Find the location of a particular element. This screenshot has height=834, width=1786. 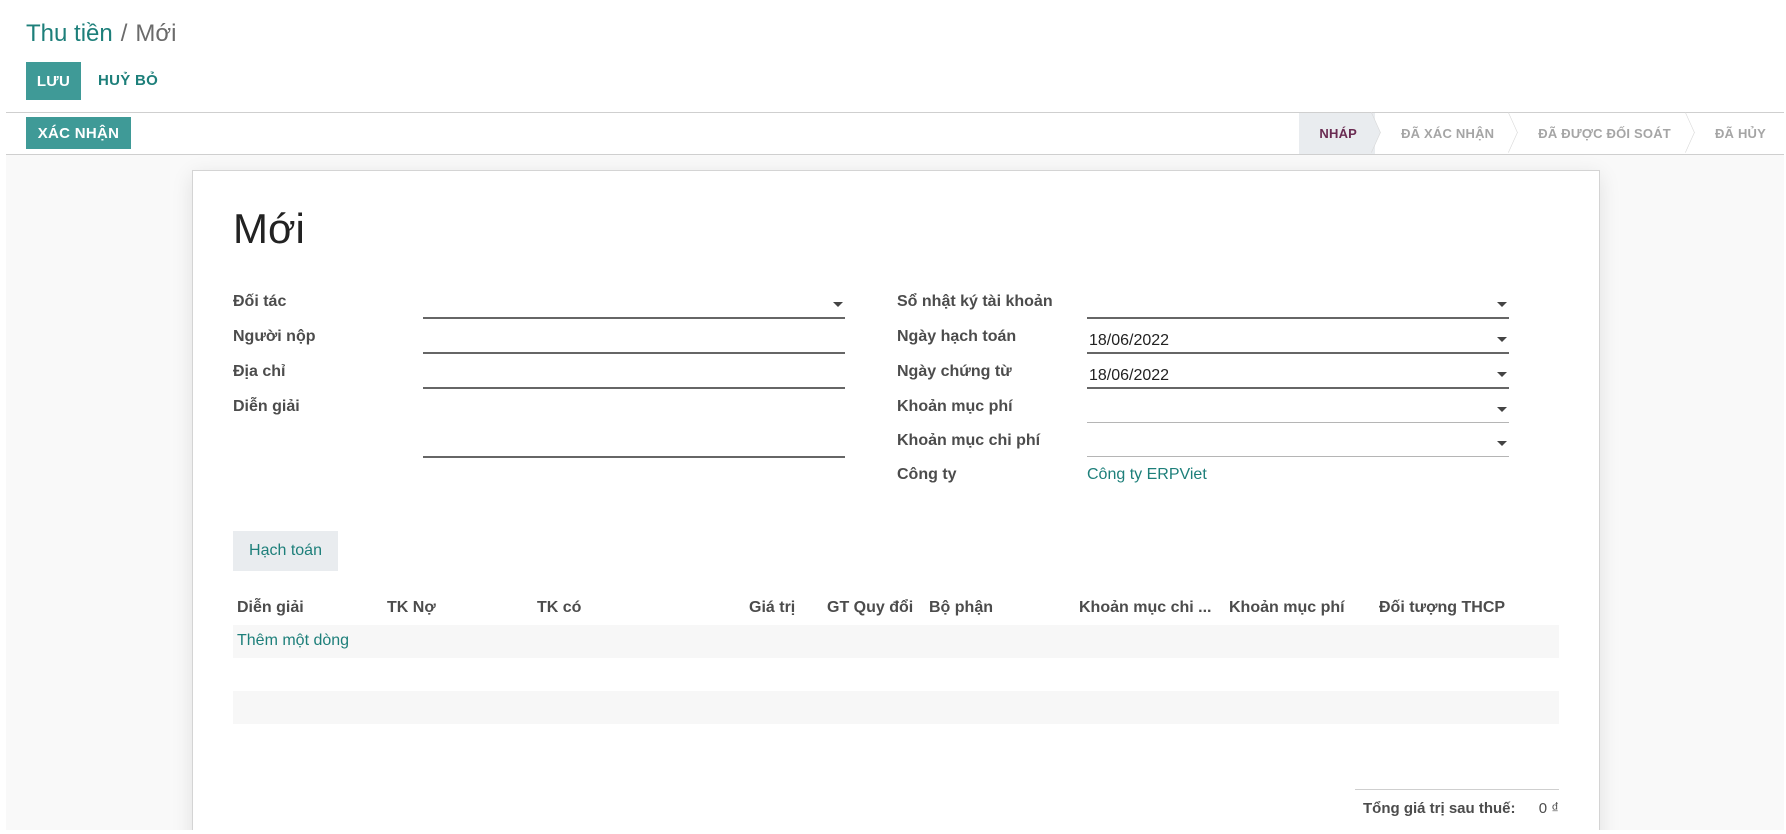

payer-label: Người nộp is located at coordinates (274, 336).